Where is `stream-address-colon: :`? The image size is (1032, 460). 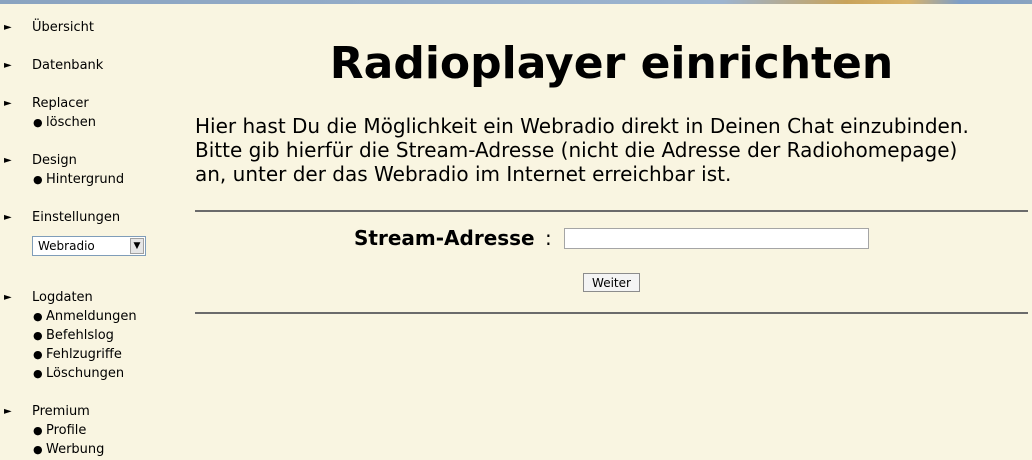 stream-address-colon: : is located at coordinates (548, 238).